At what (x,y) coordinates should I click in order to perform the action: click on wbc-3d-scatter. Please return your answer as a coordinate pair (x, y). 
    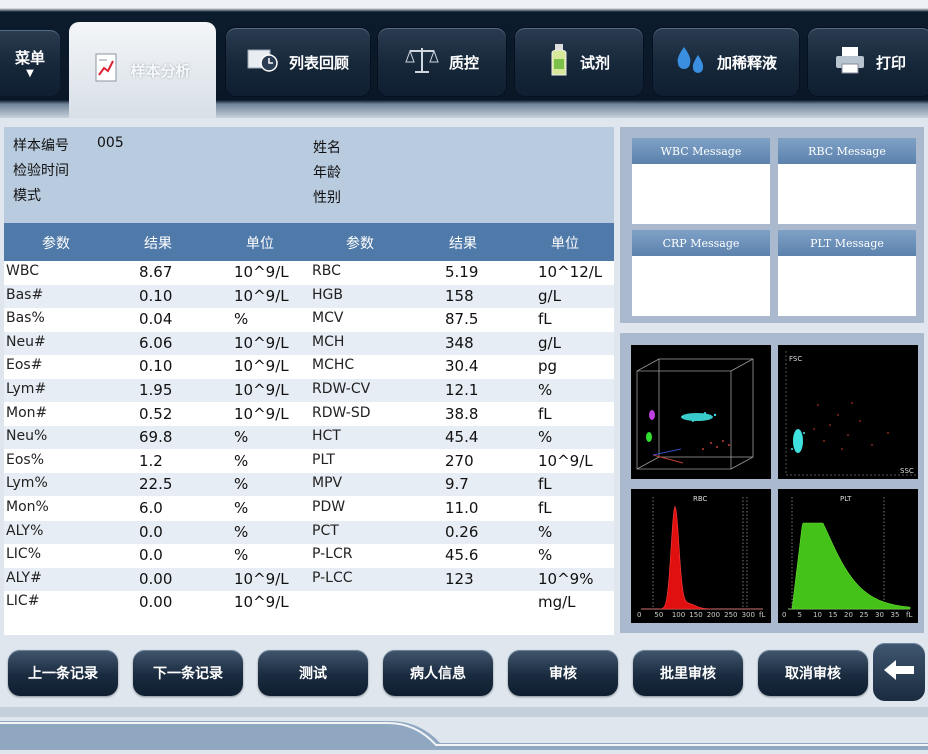
    Looking at the image, I should click on (701, 412).